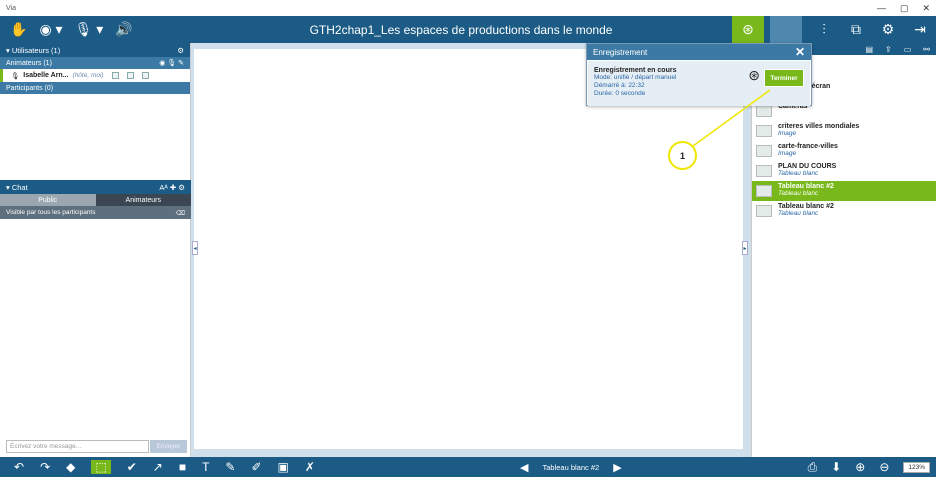  I want to click on collapse-right-handle: ▸, so click(745, 248).